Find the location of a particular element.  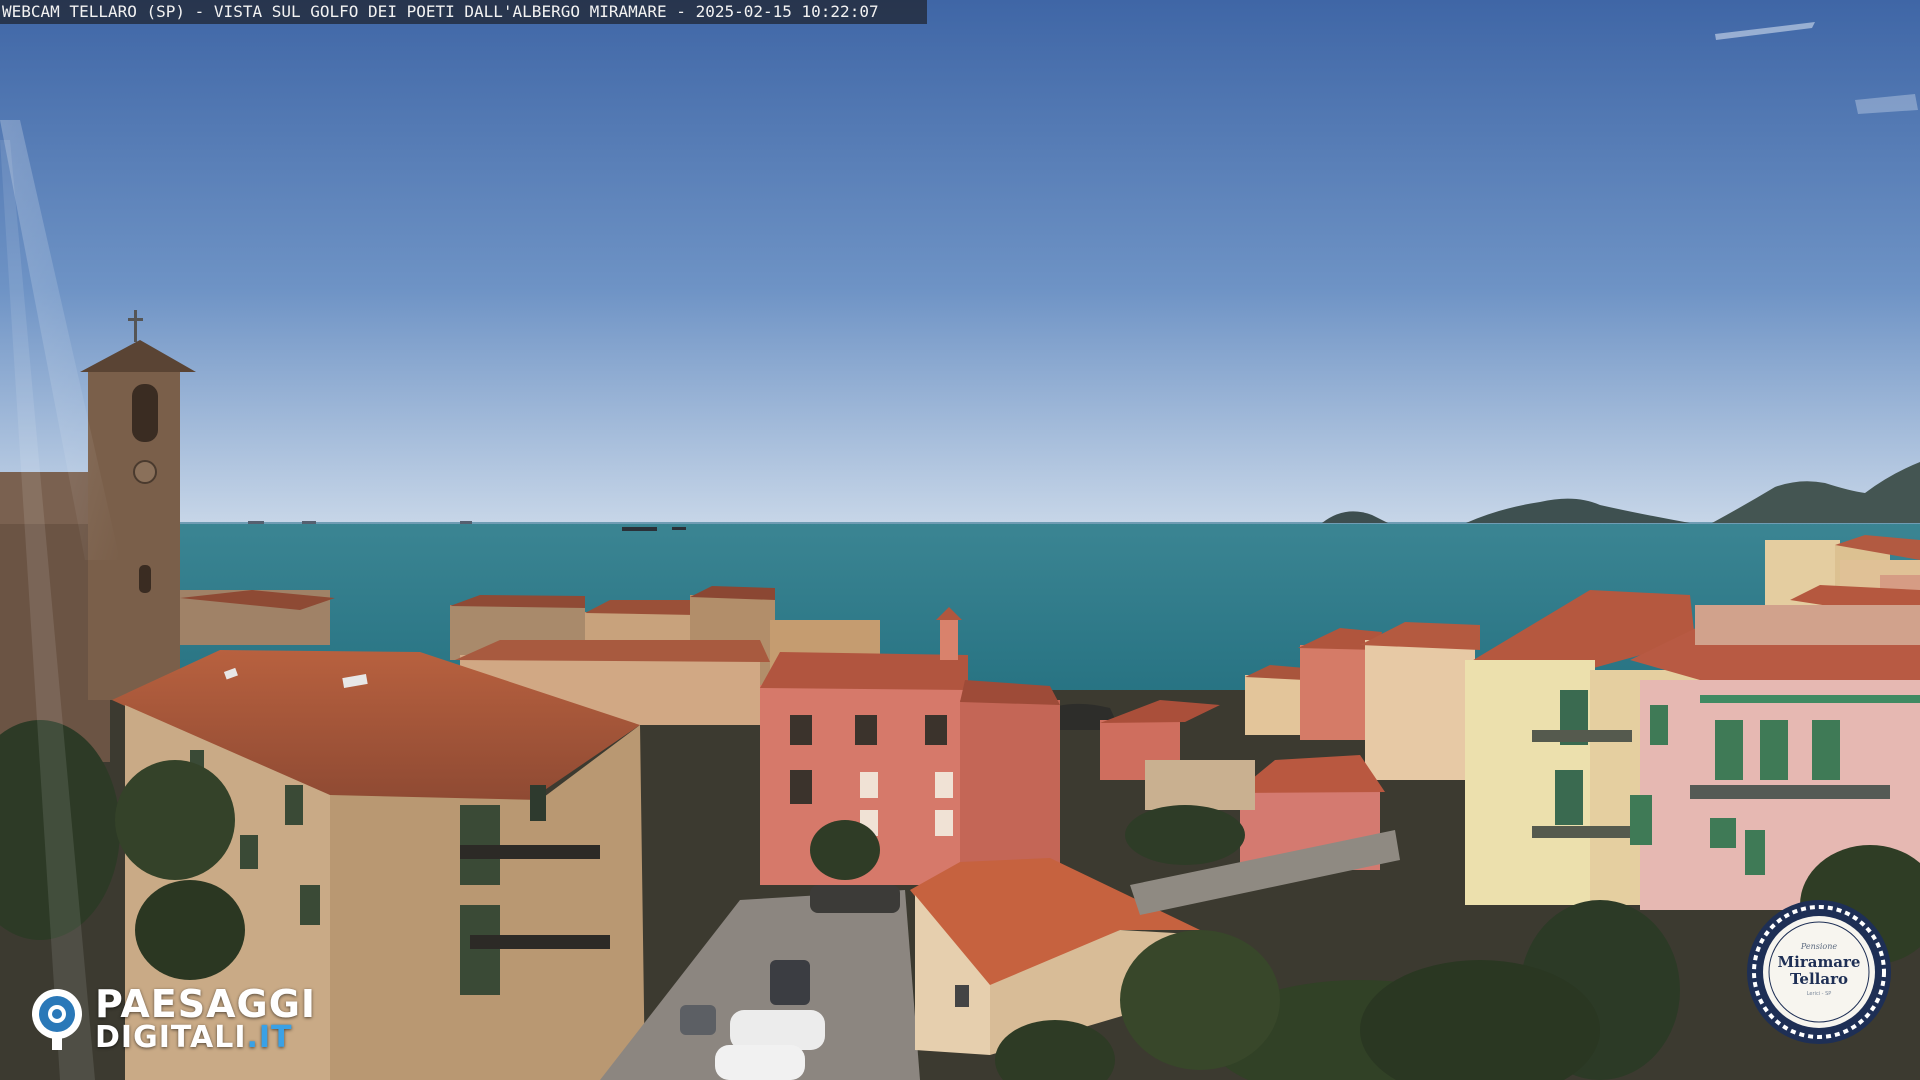

hotel-badge: Pensione Miramare Tellaro Lerici - SP is located at coordinates (1819, 972).